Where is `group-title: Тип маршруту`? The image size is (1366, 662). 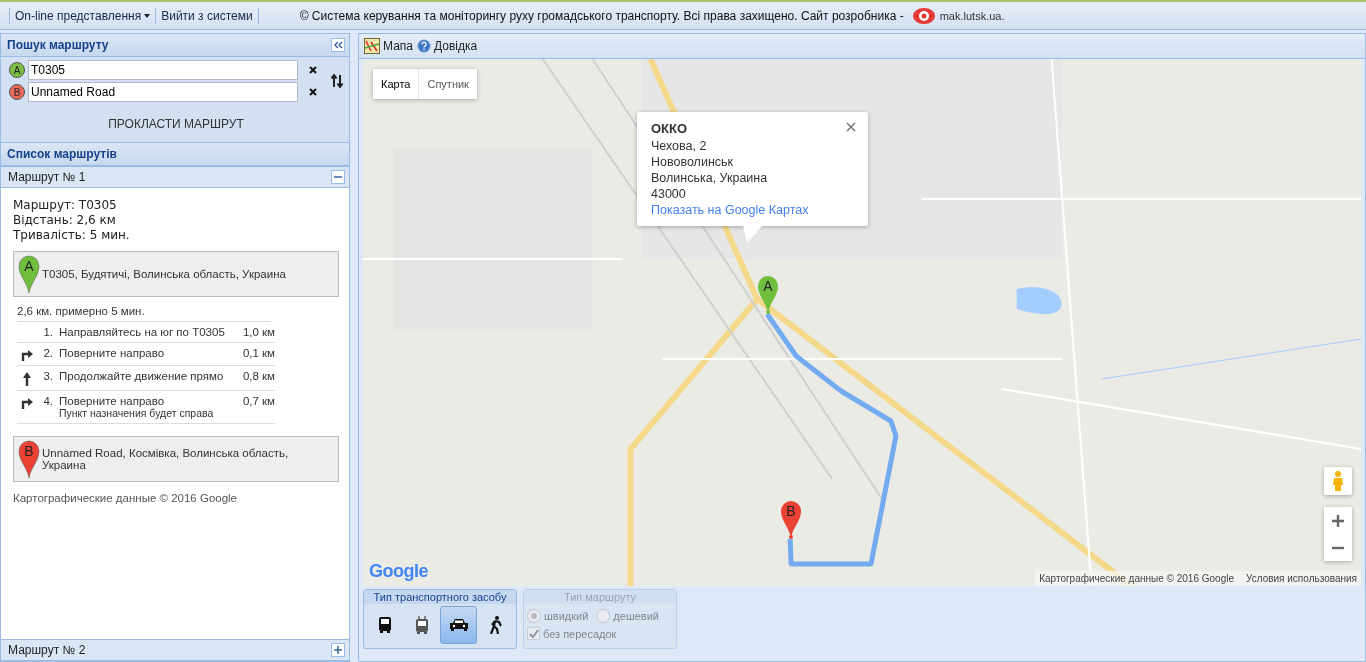 group-title: Тип маршруту is located at coordinates (600, 597).